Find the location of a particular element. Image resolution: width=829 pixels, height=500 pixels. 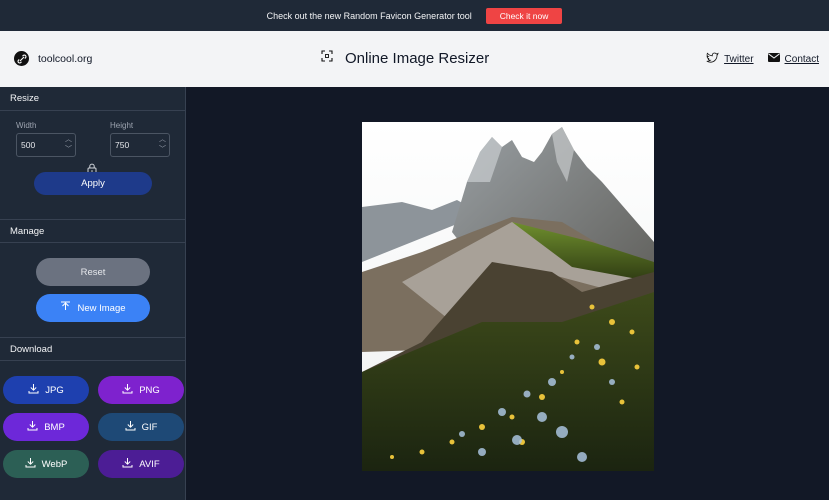

height-stepper: ︿ ﹀ is located at coordinates (162, 145).